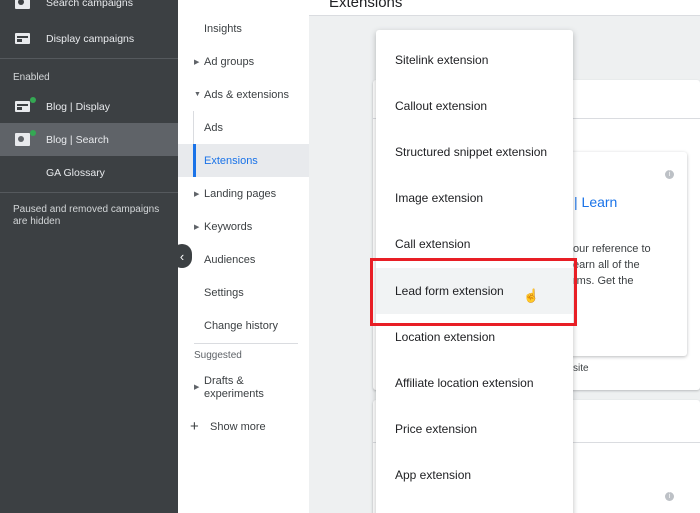  I want to click on ad-group-label: GA Glossary, so click(75, 172).